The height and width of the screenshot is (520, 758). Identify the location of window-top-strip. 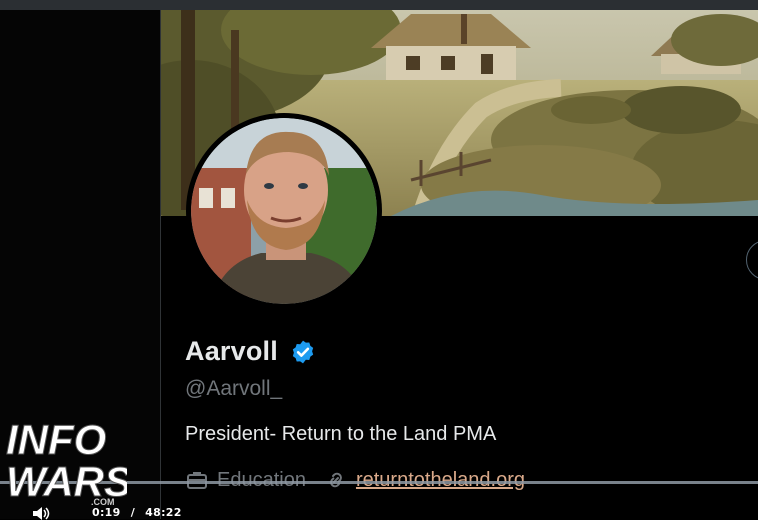
(379, 5).